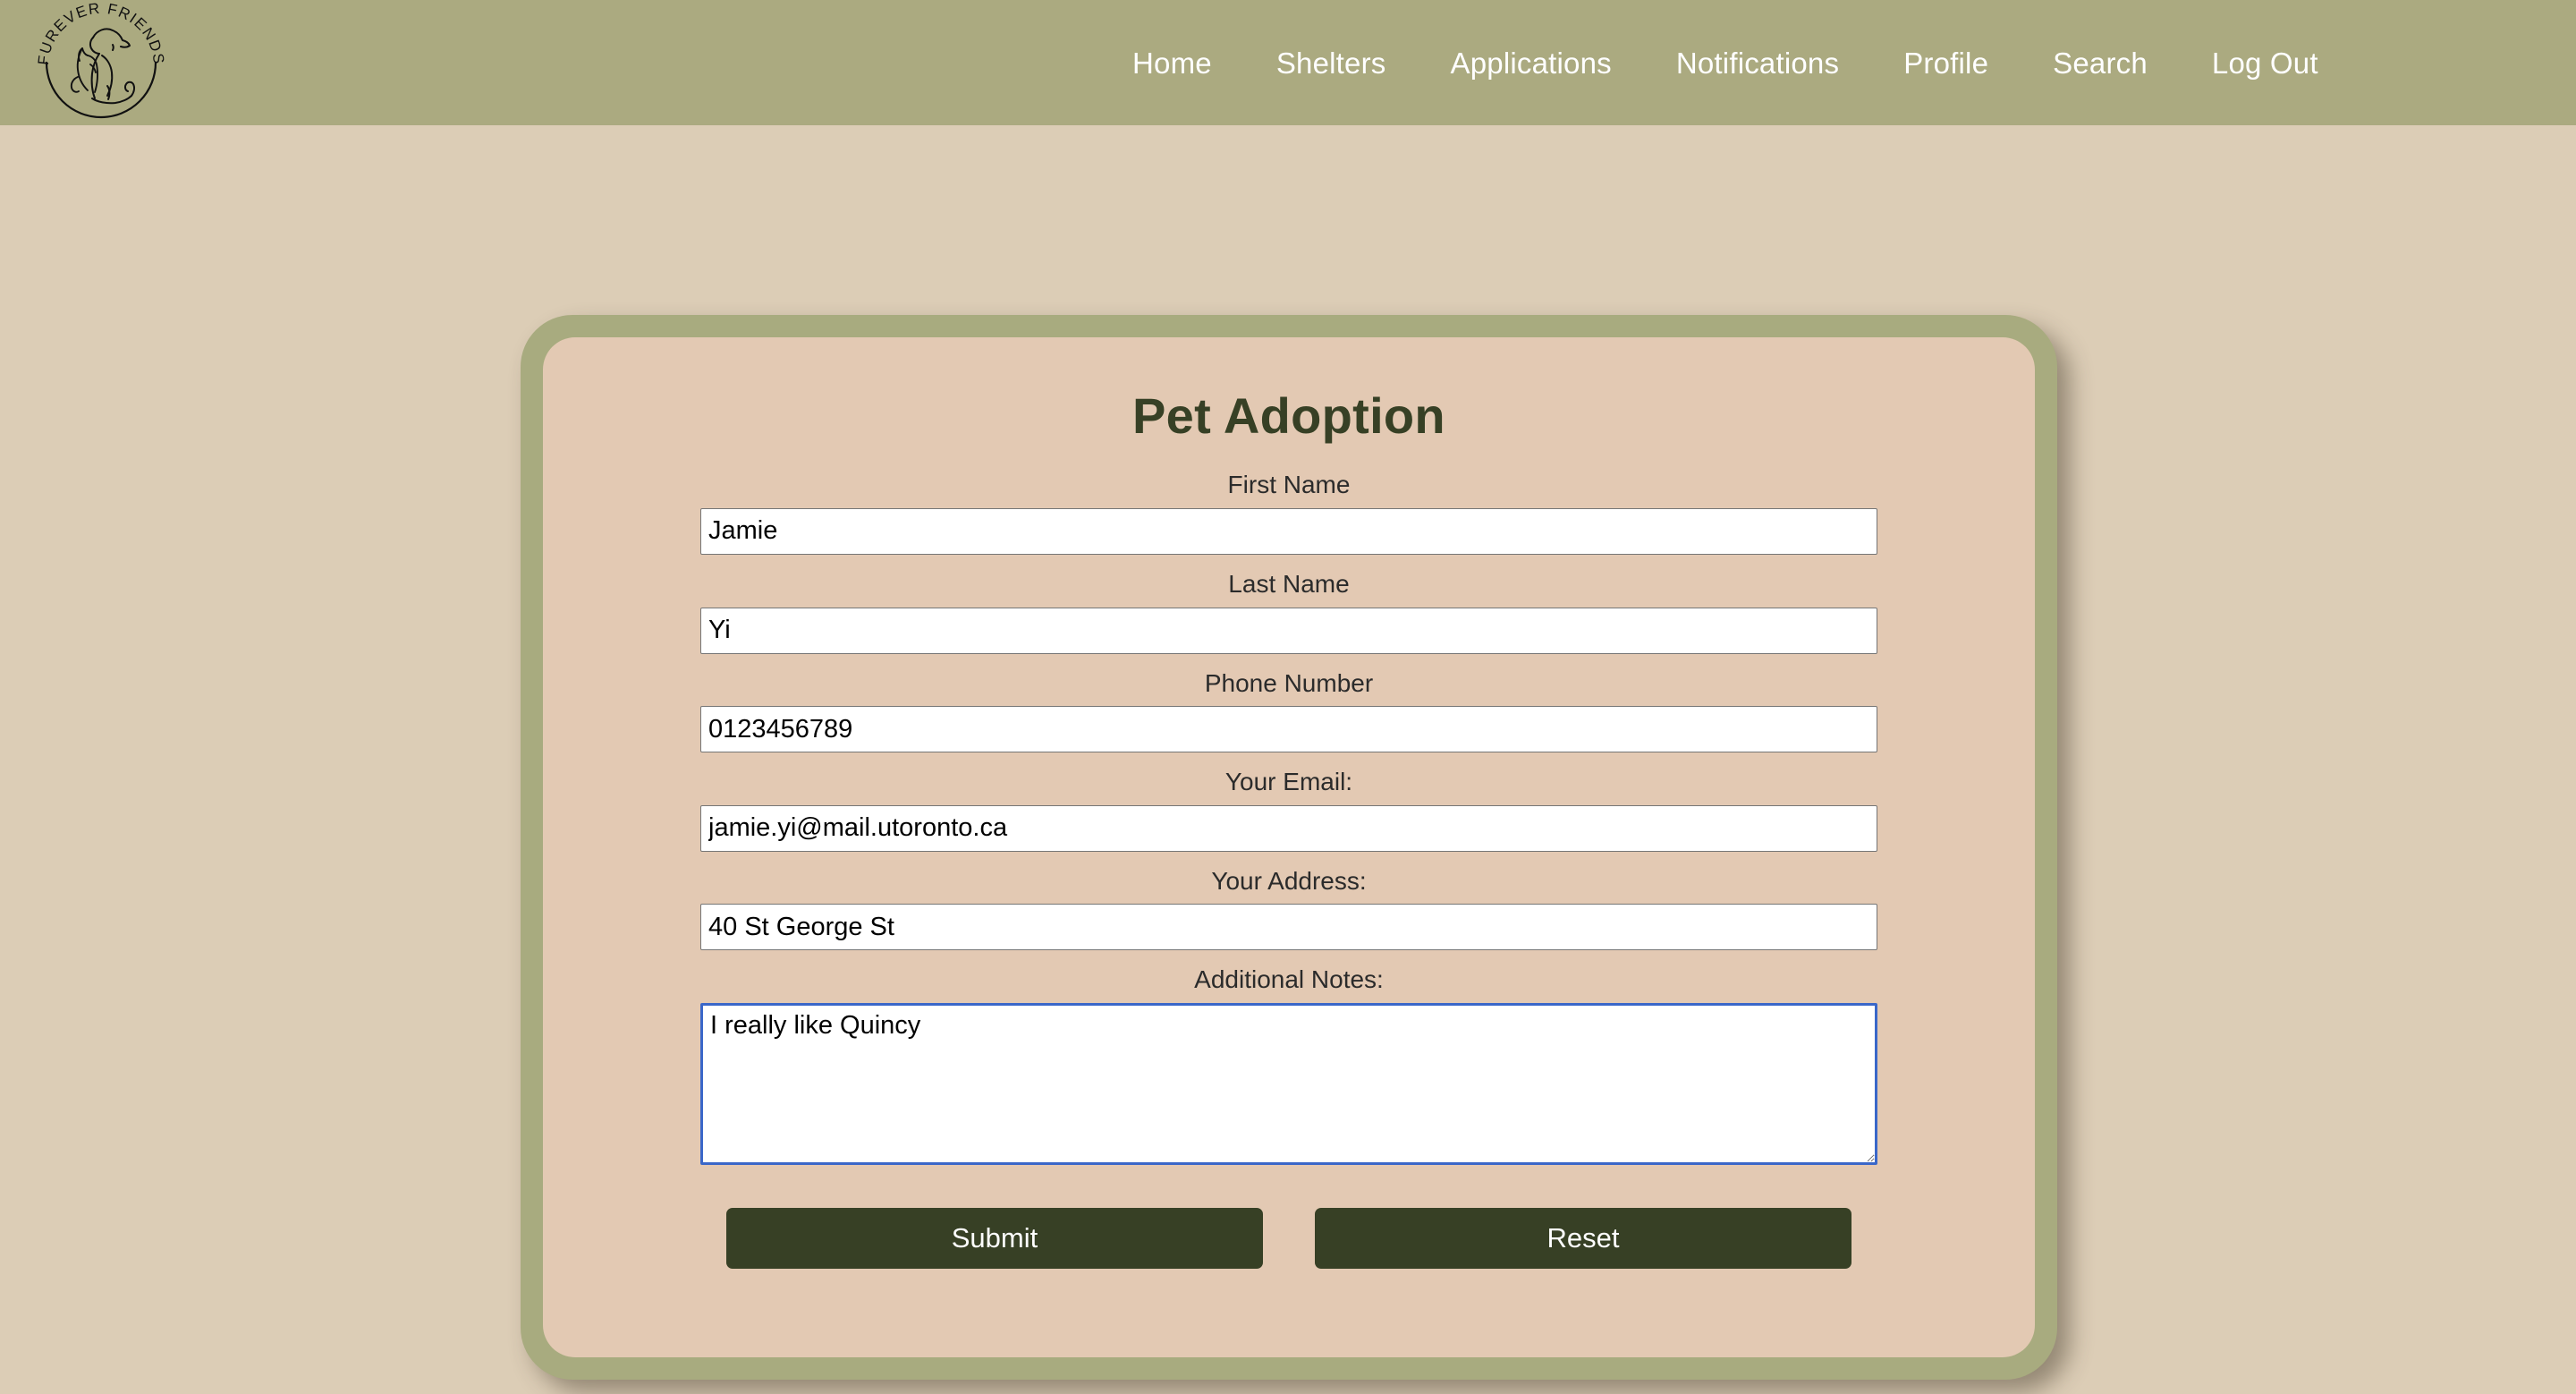 The image size is (2576, 1394). I want to click on nav-item-notifications: Notifications, so click(1757, 63).